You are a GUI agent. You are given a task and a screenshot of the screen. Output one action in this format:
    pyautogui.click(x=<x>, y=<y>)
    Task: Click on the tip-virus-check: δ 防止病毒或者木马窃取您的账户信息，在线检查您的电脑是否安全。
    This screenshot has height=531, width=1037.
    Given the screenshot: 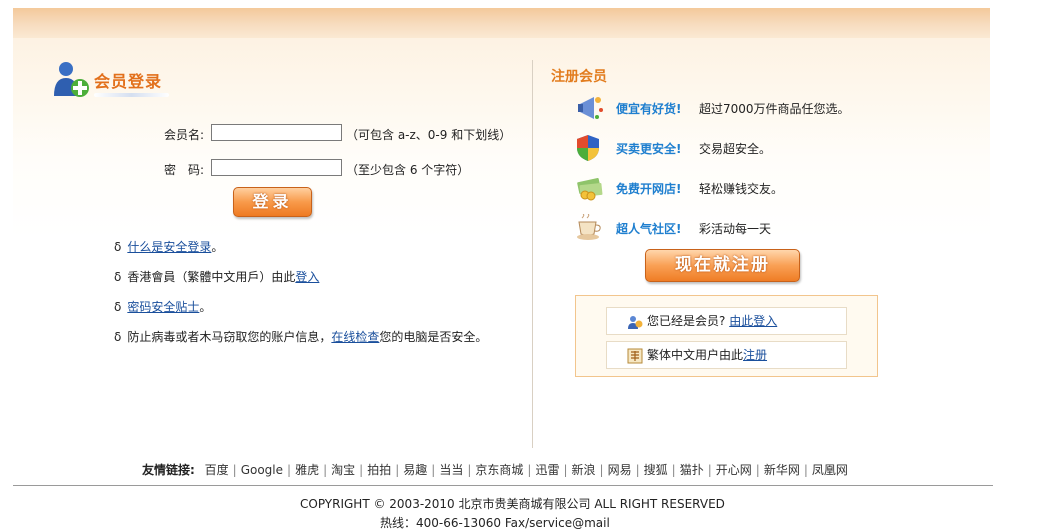 What is the action you would take?
    pyautogui.click(x=300, y=336)
    